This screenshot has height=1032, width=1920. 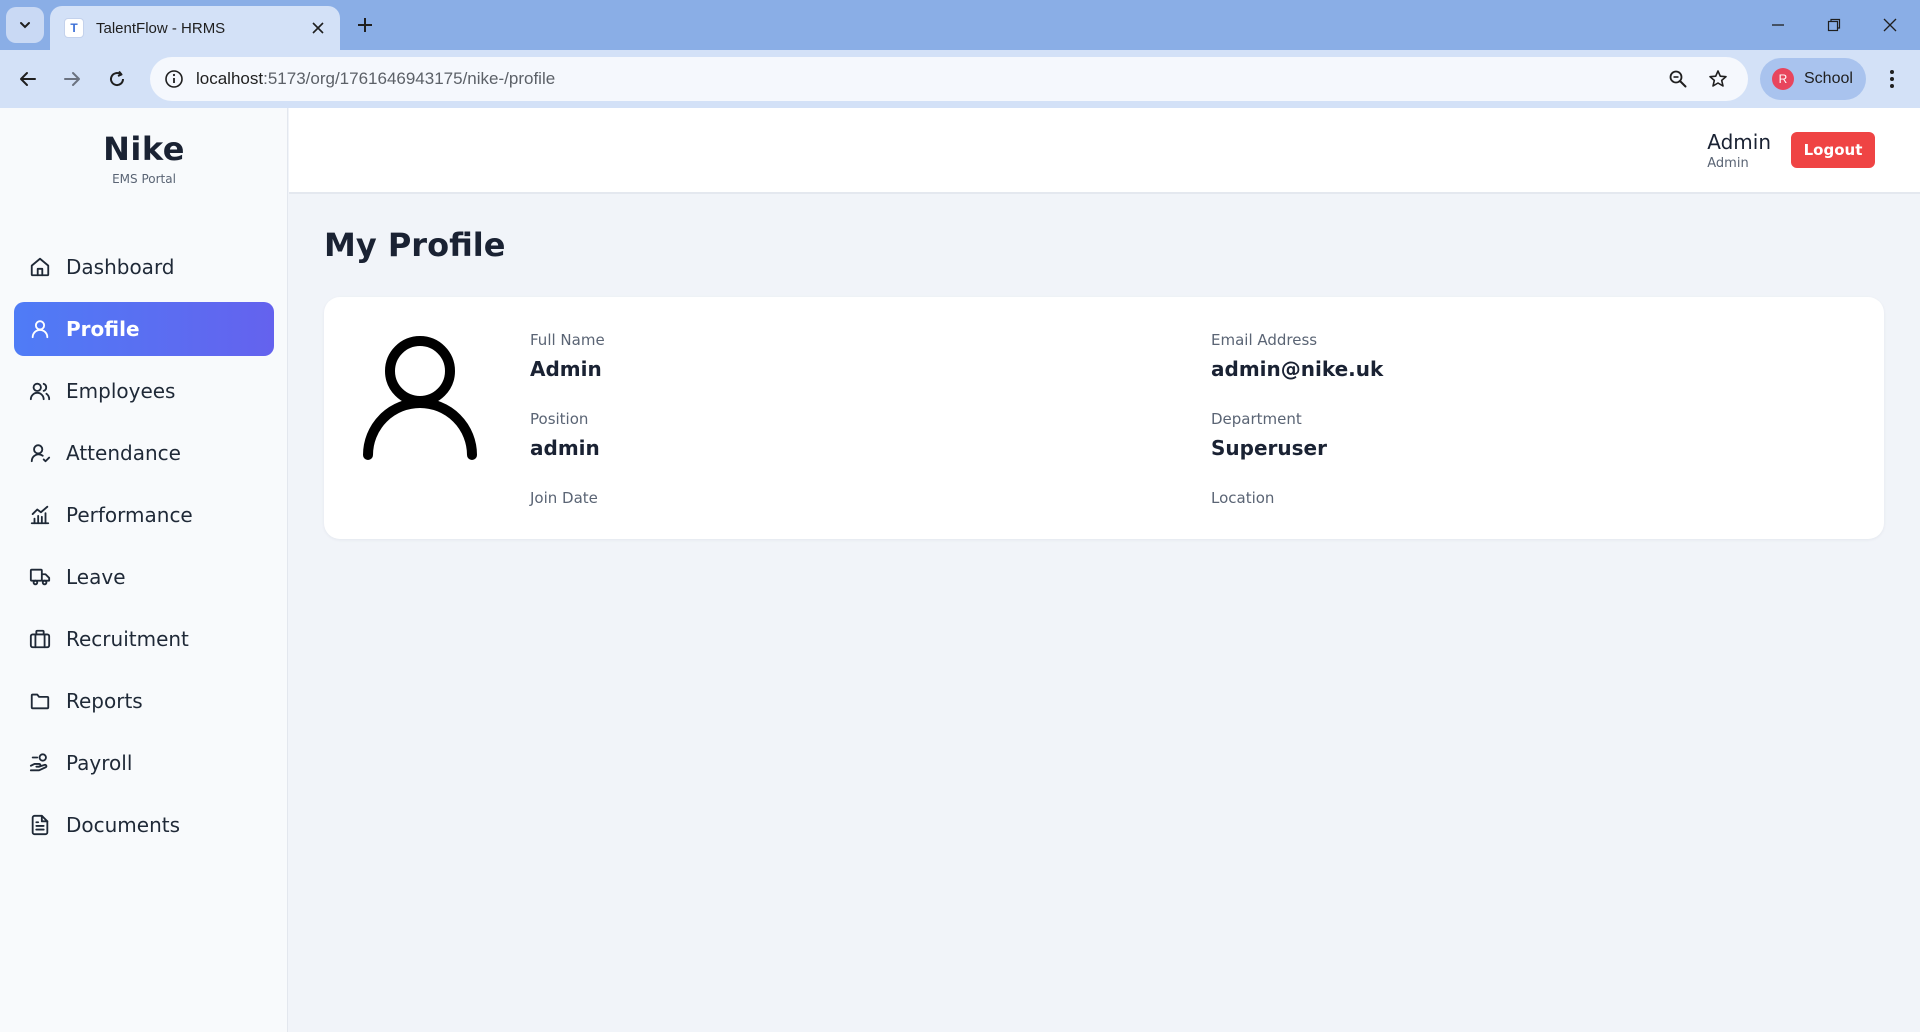 What do you see at coordinates (1728, 163) in the screenshot?
I see `user-role: Admin` at bounding box center [1728, 163].